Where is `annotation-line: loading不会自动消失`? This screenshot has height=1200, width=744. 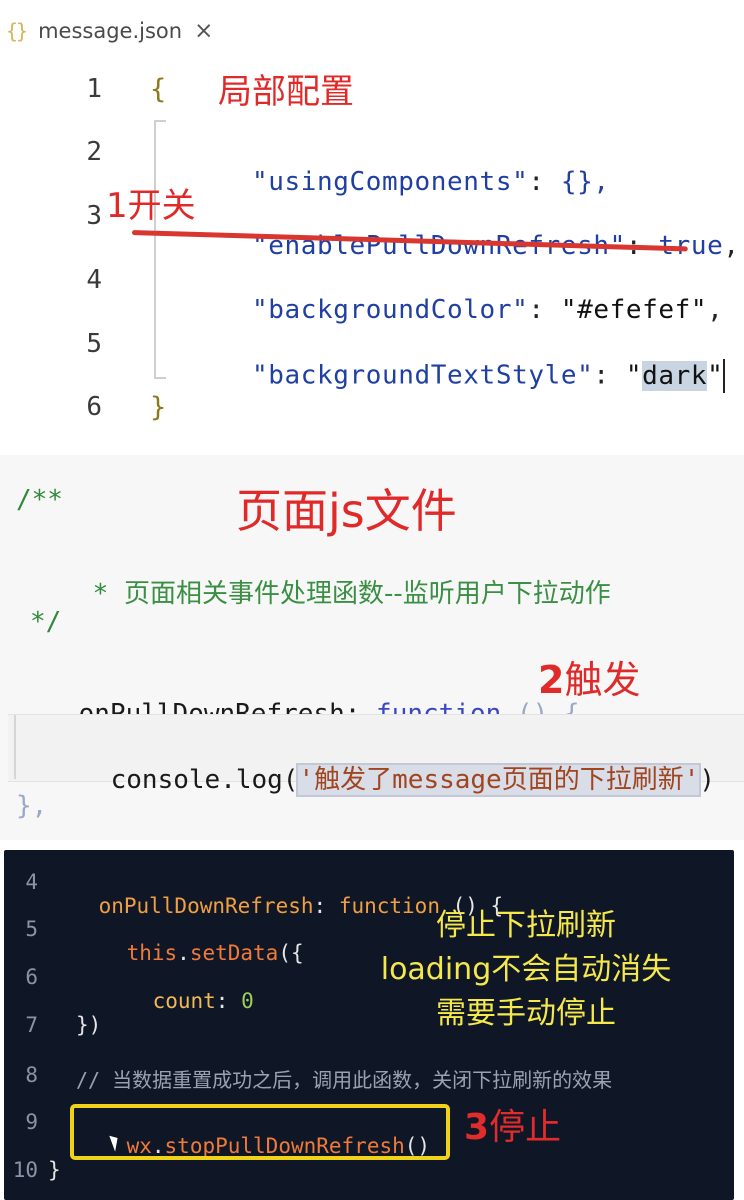 annotation-line: loading不会自动消失 is located at coordinates (526, 969).